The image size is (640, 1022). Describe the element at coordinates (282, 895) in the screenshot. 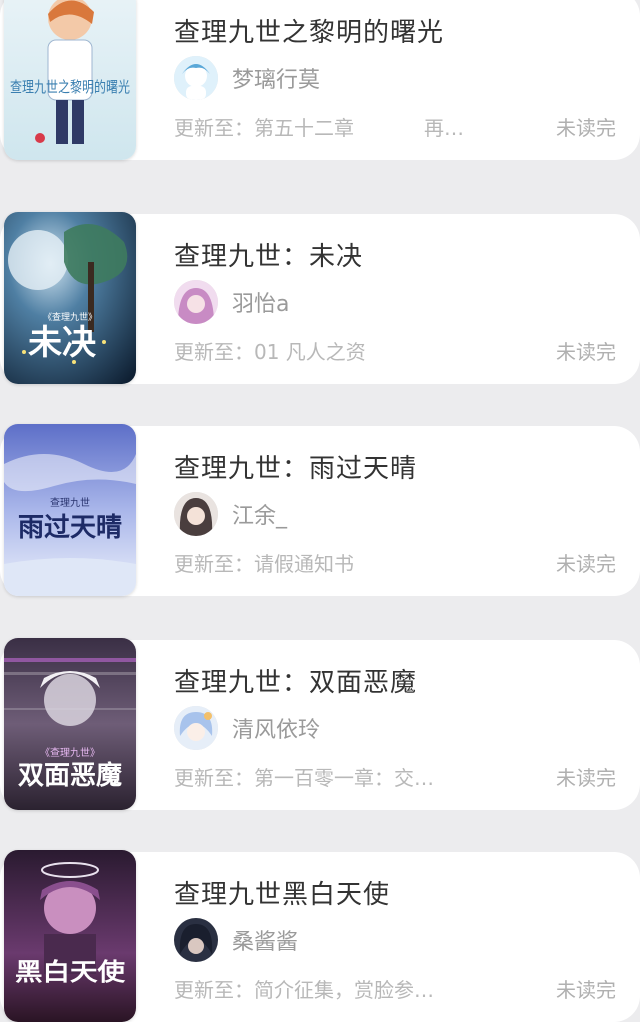

I see `book-title: 查理九世黑白天使` at that location.